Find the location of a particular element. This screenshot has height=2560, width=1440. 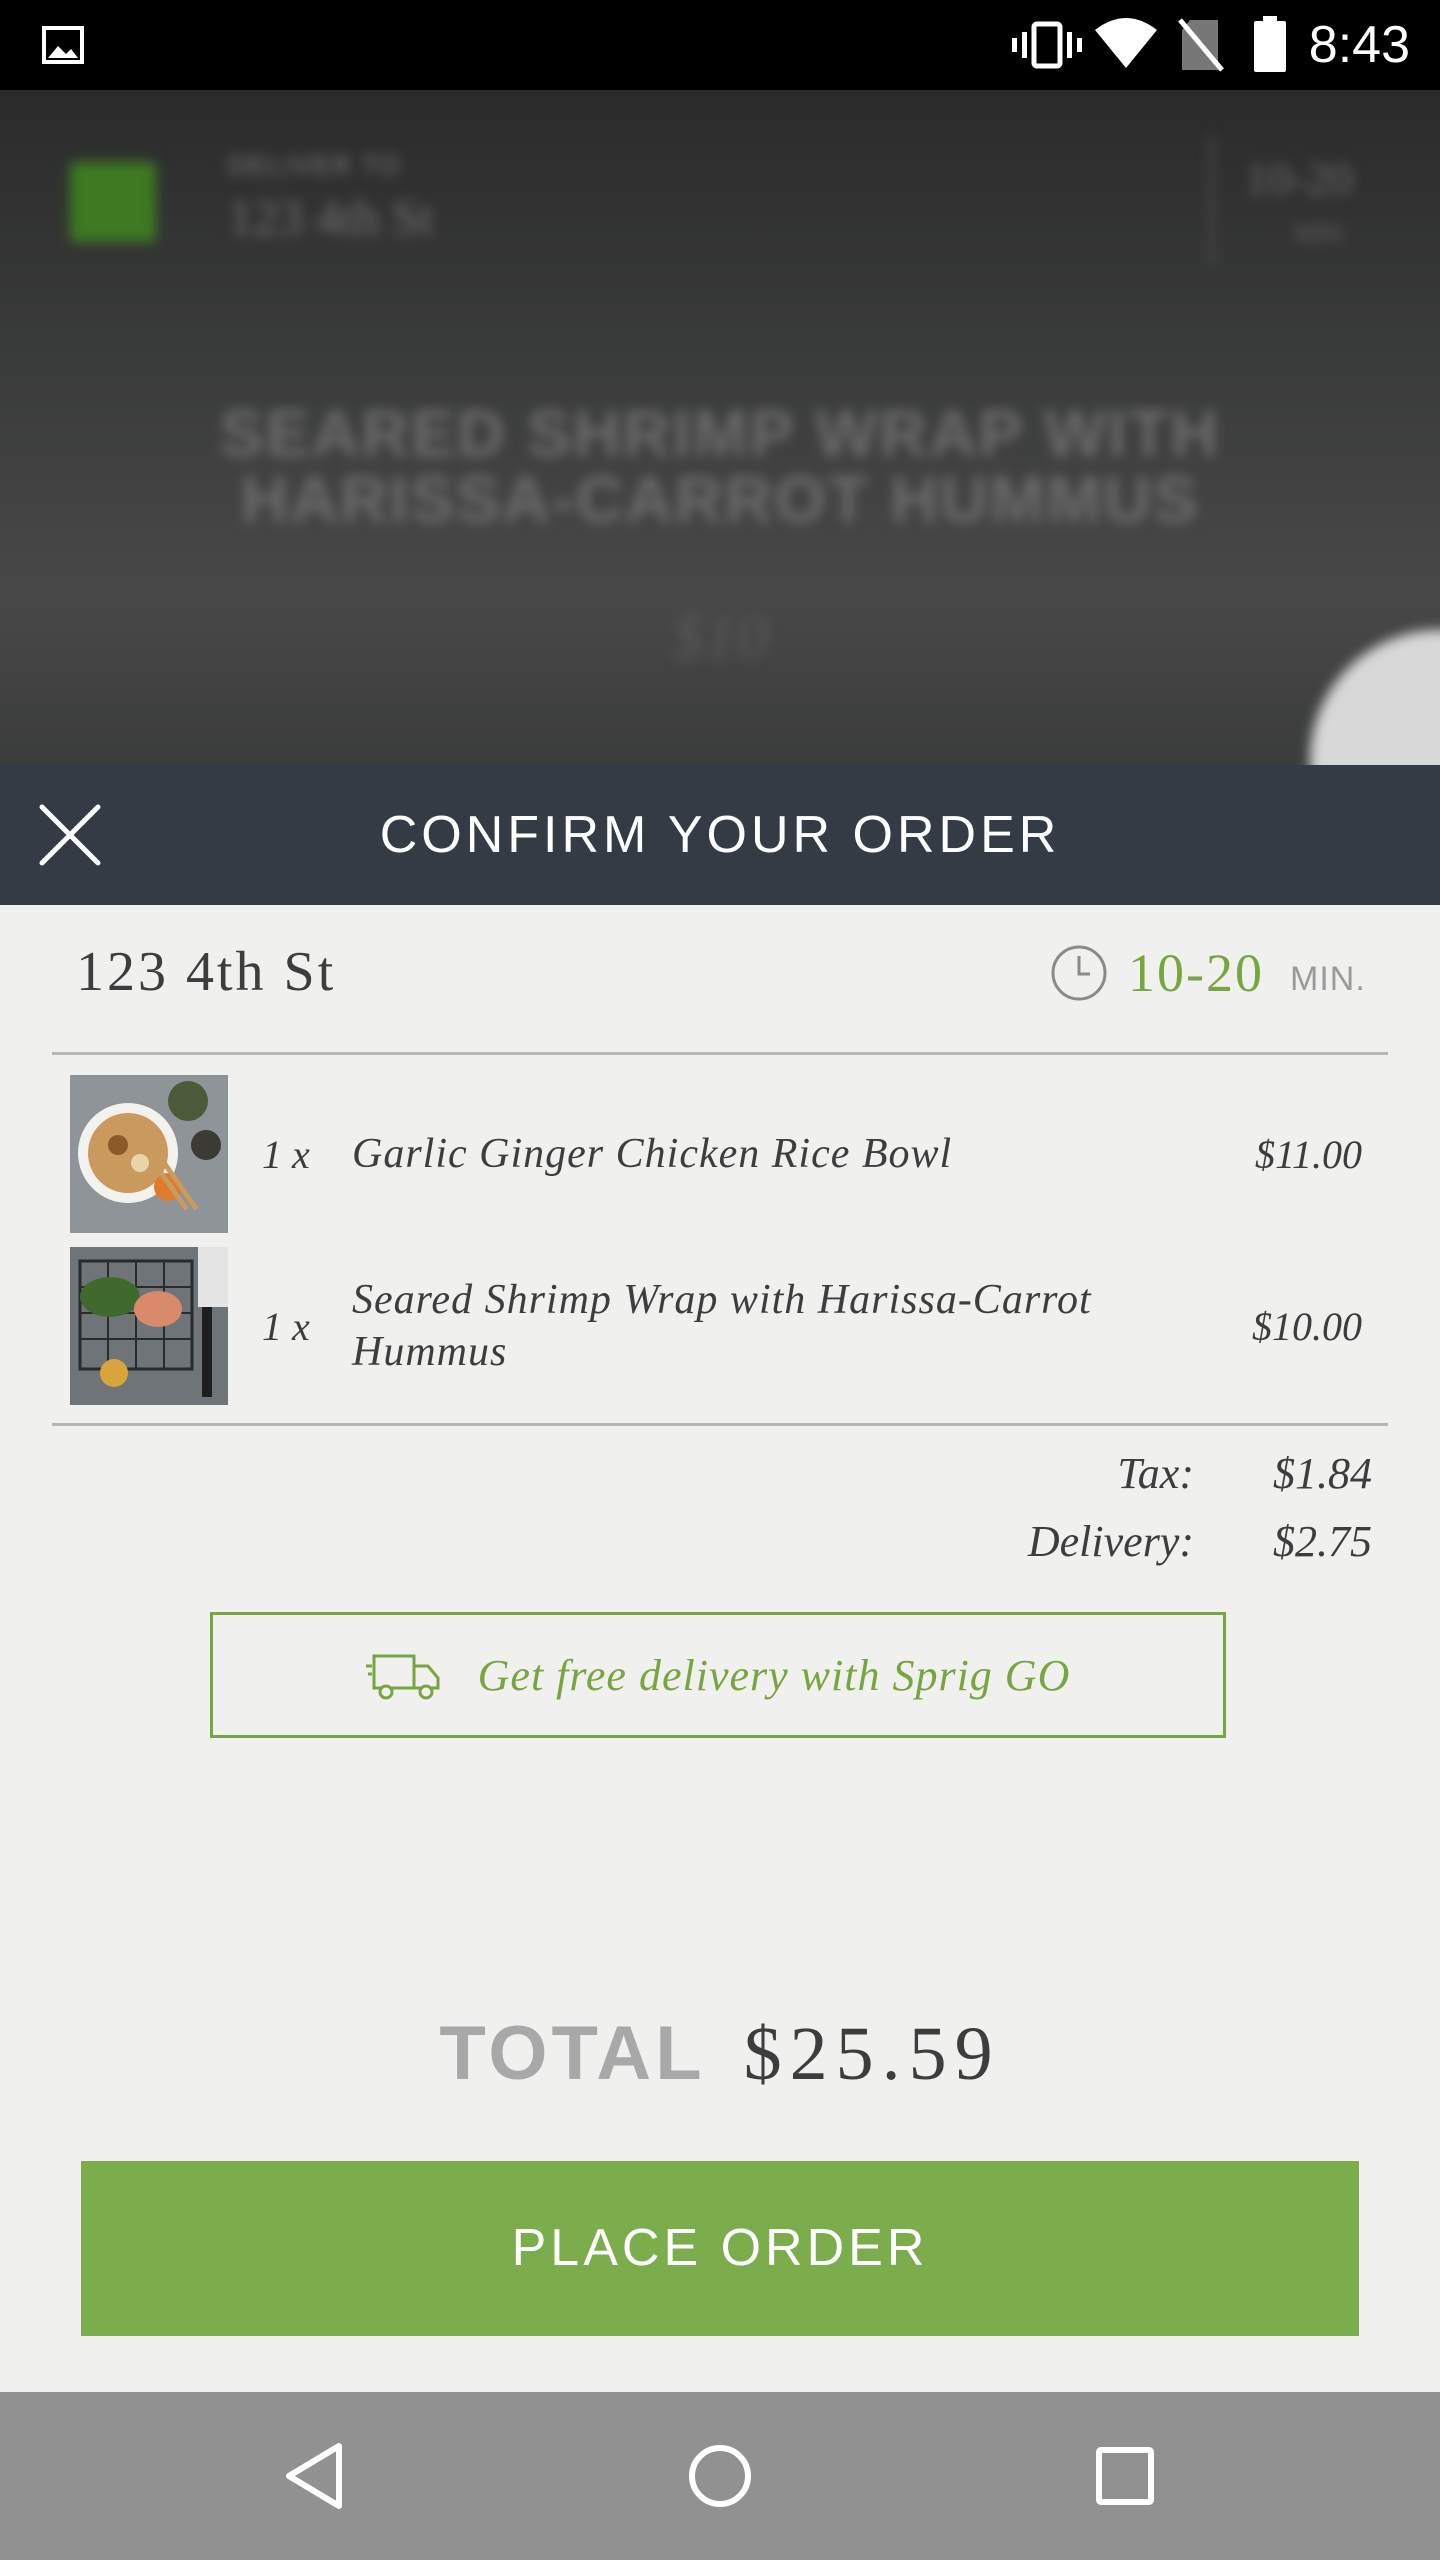

eta-range: 10-20 is located at coordinates (1196, 973).